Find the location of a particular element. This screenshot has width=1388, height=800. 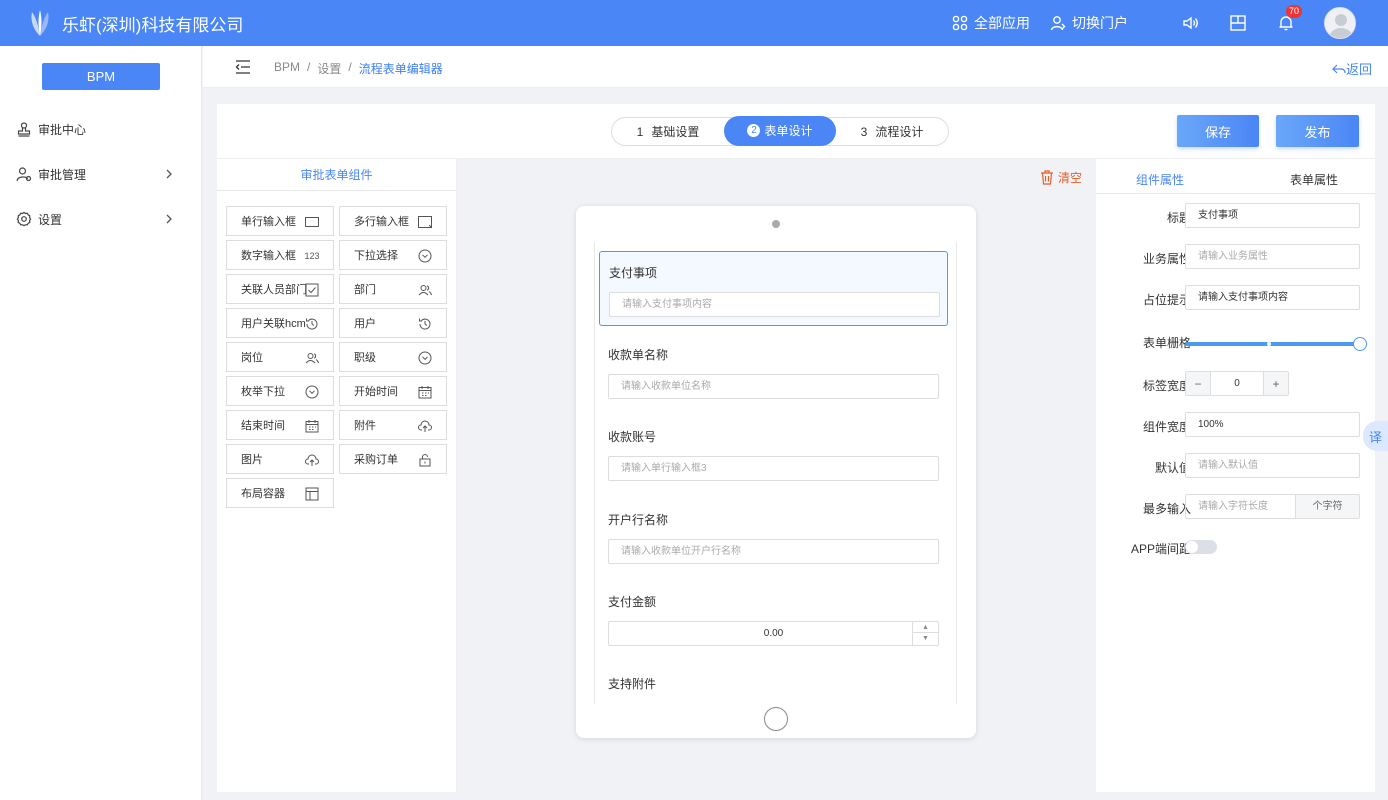

component-purchase-order: 采购订单 is located at coordinates (393, 459).